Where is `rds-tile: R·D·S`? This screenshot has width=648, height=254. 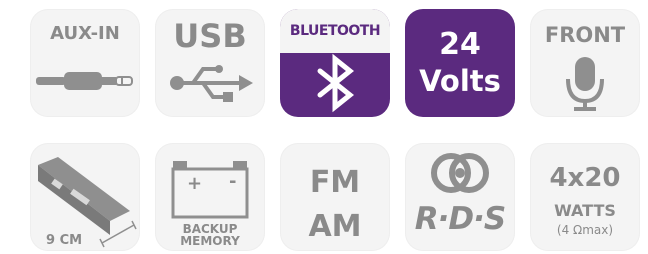 rds-tile: R·D·S is located at coordinates (460, 197).